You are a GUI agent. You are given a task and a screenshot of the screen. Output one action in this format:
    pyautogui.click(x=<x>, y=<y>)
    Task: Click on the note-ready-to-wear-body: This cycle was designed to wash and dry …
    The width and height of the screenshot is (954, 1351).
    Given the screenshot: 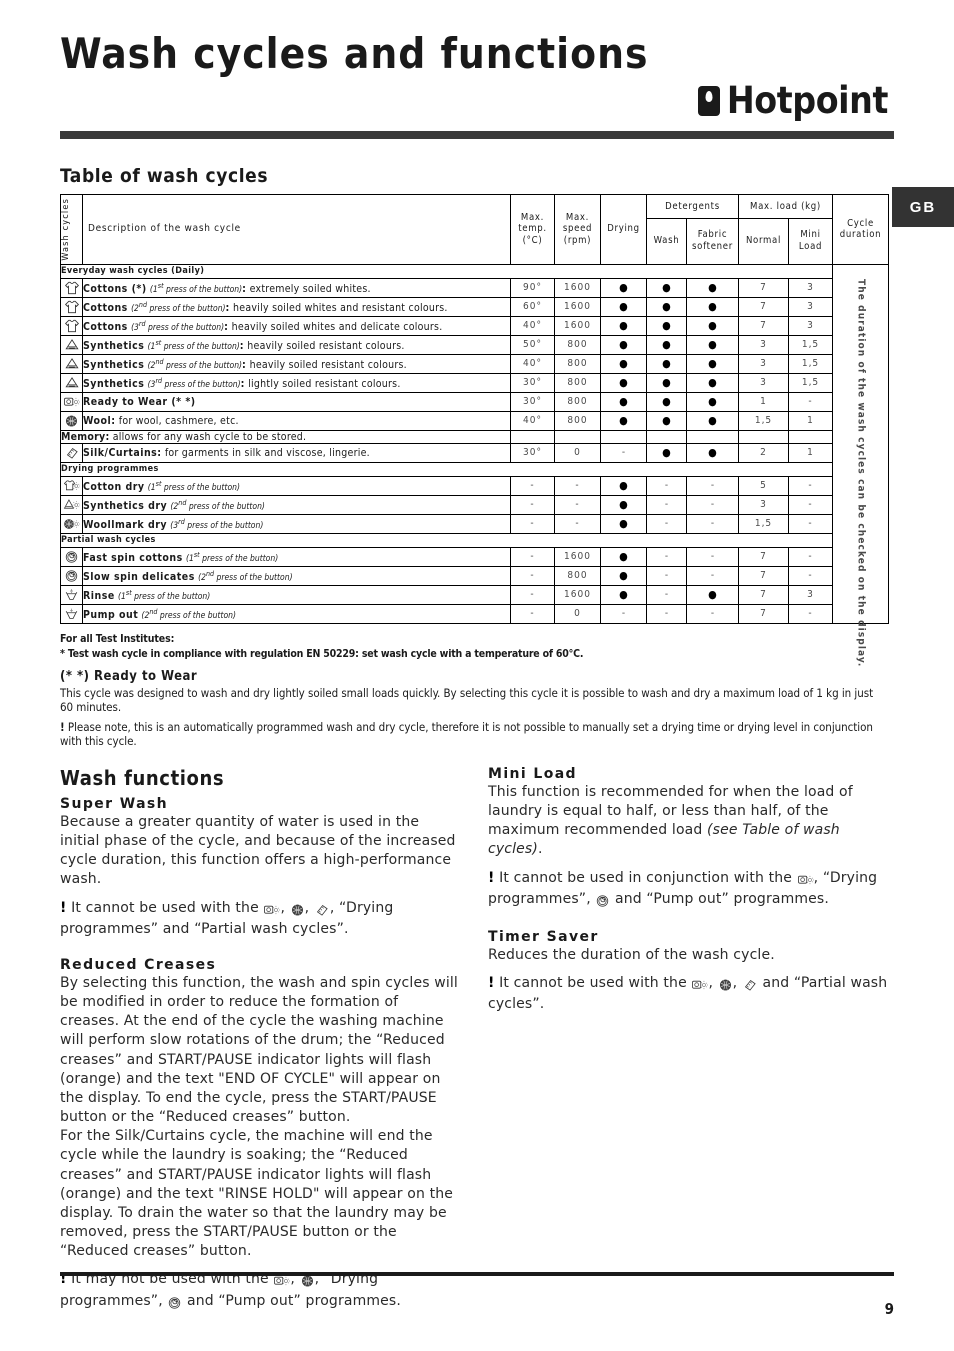 What is the action you would take?
    pyautogui.click(x=467, y=699)
    